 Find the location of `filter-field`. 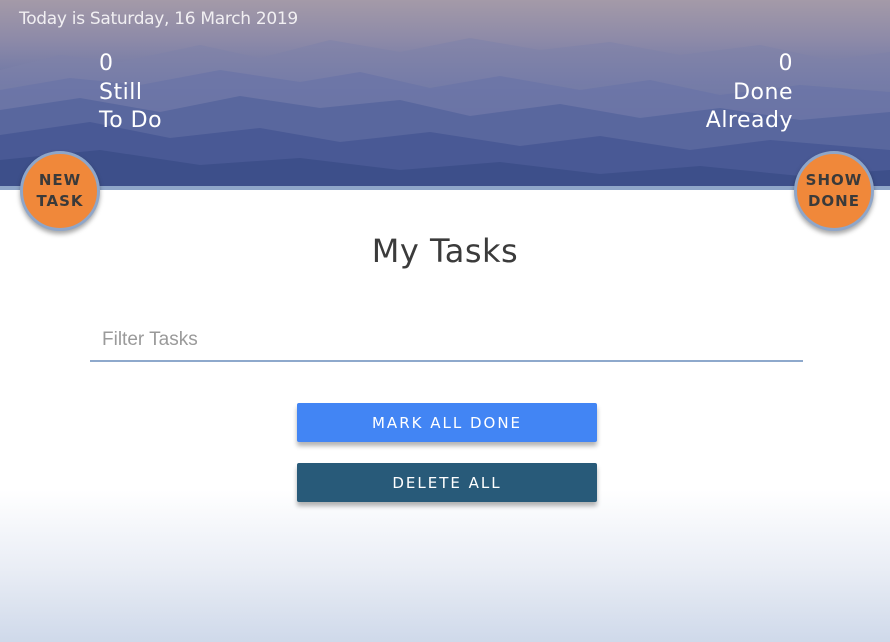

filter-field is located at coordinates (446, 342).